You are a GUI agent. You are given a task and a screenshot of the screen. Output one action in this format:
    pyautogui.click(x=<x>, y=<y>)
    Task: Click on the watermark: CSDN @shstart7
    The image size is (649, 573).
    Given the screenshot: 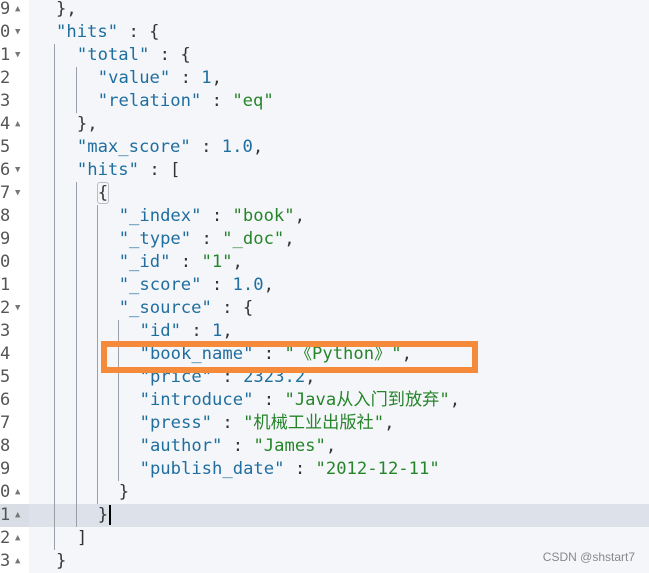 What is the action you would take?
    pyautogui.click(x=588, y=557)
    